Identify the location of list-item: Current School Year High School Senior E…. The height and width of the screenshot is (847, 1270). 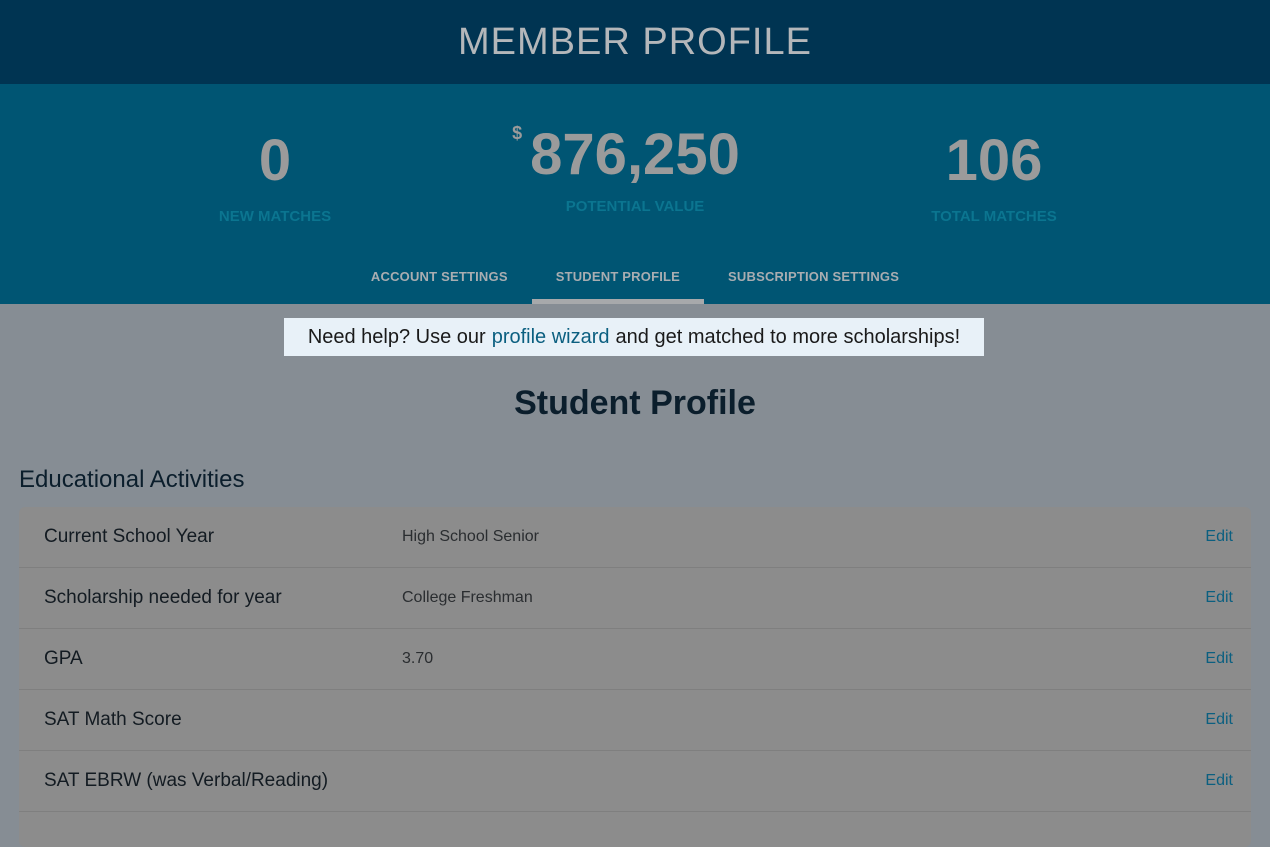
(635, 537).